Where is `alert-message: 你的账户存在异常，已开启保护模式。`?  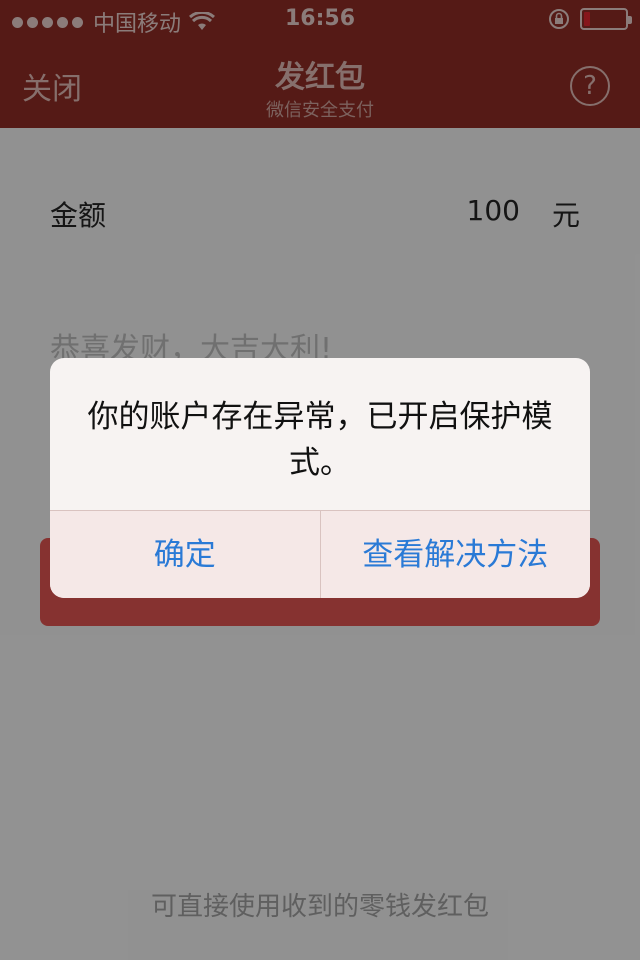 alert-message: 你的账户存在异常，已开启保护模式。 is located at coordinates (320, 440).